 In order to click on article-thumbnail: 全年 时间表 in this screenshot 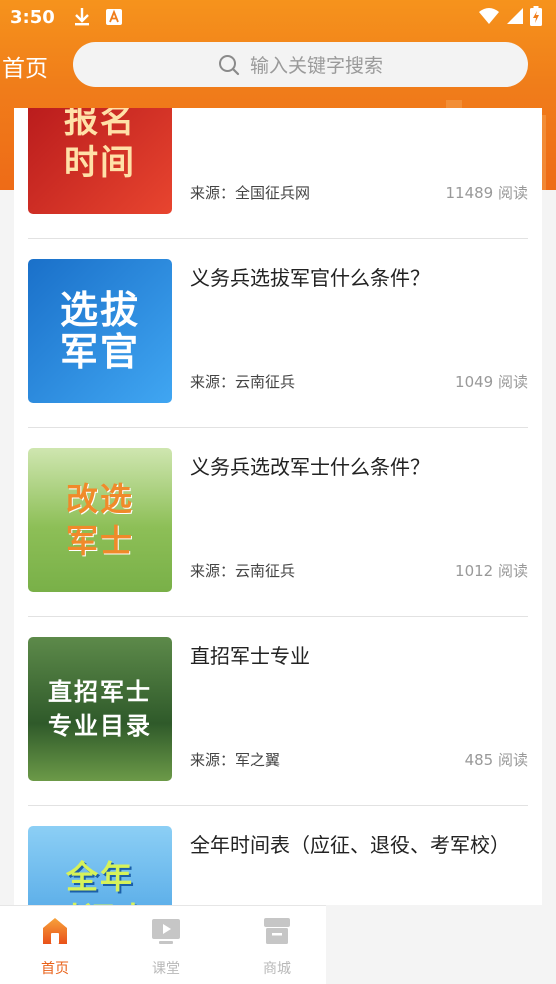, I will do `click(100, 865)`.